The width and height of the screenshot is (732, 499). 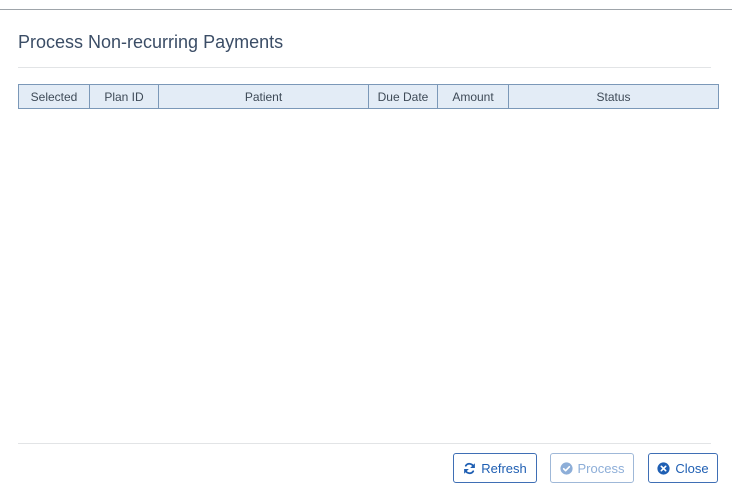 I want to click on column-header-status: Status, so click(x=613, y=96).